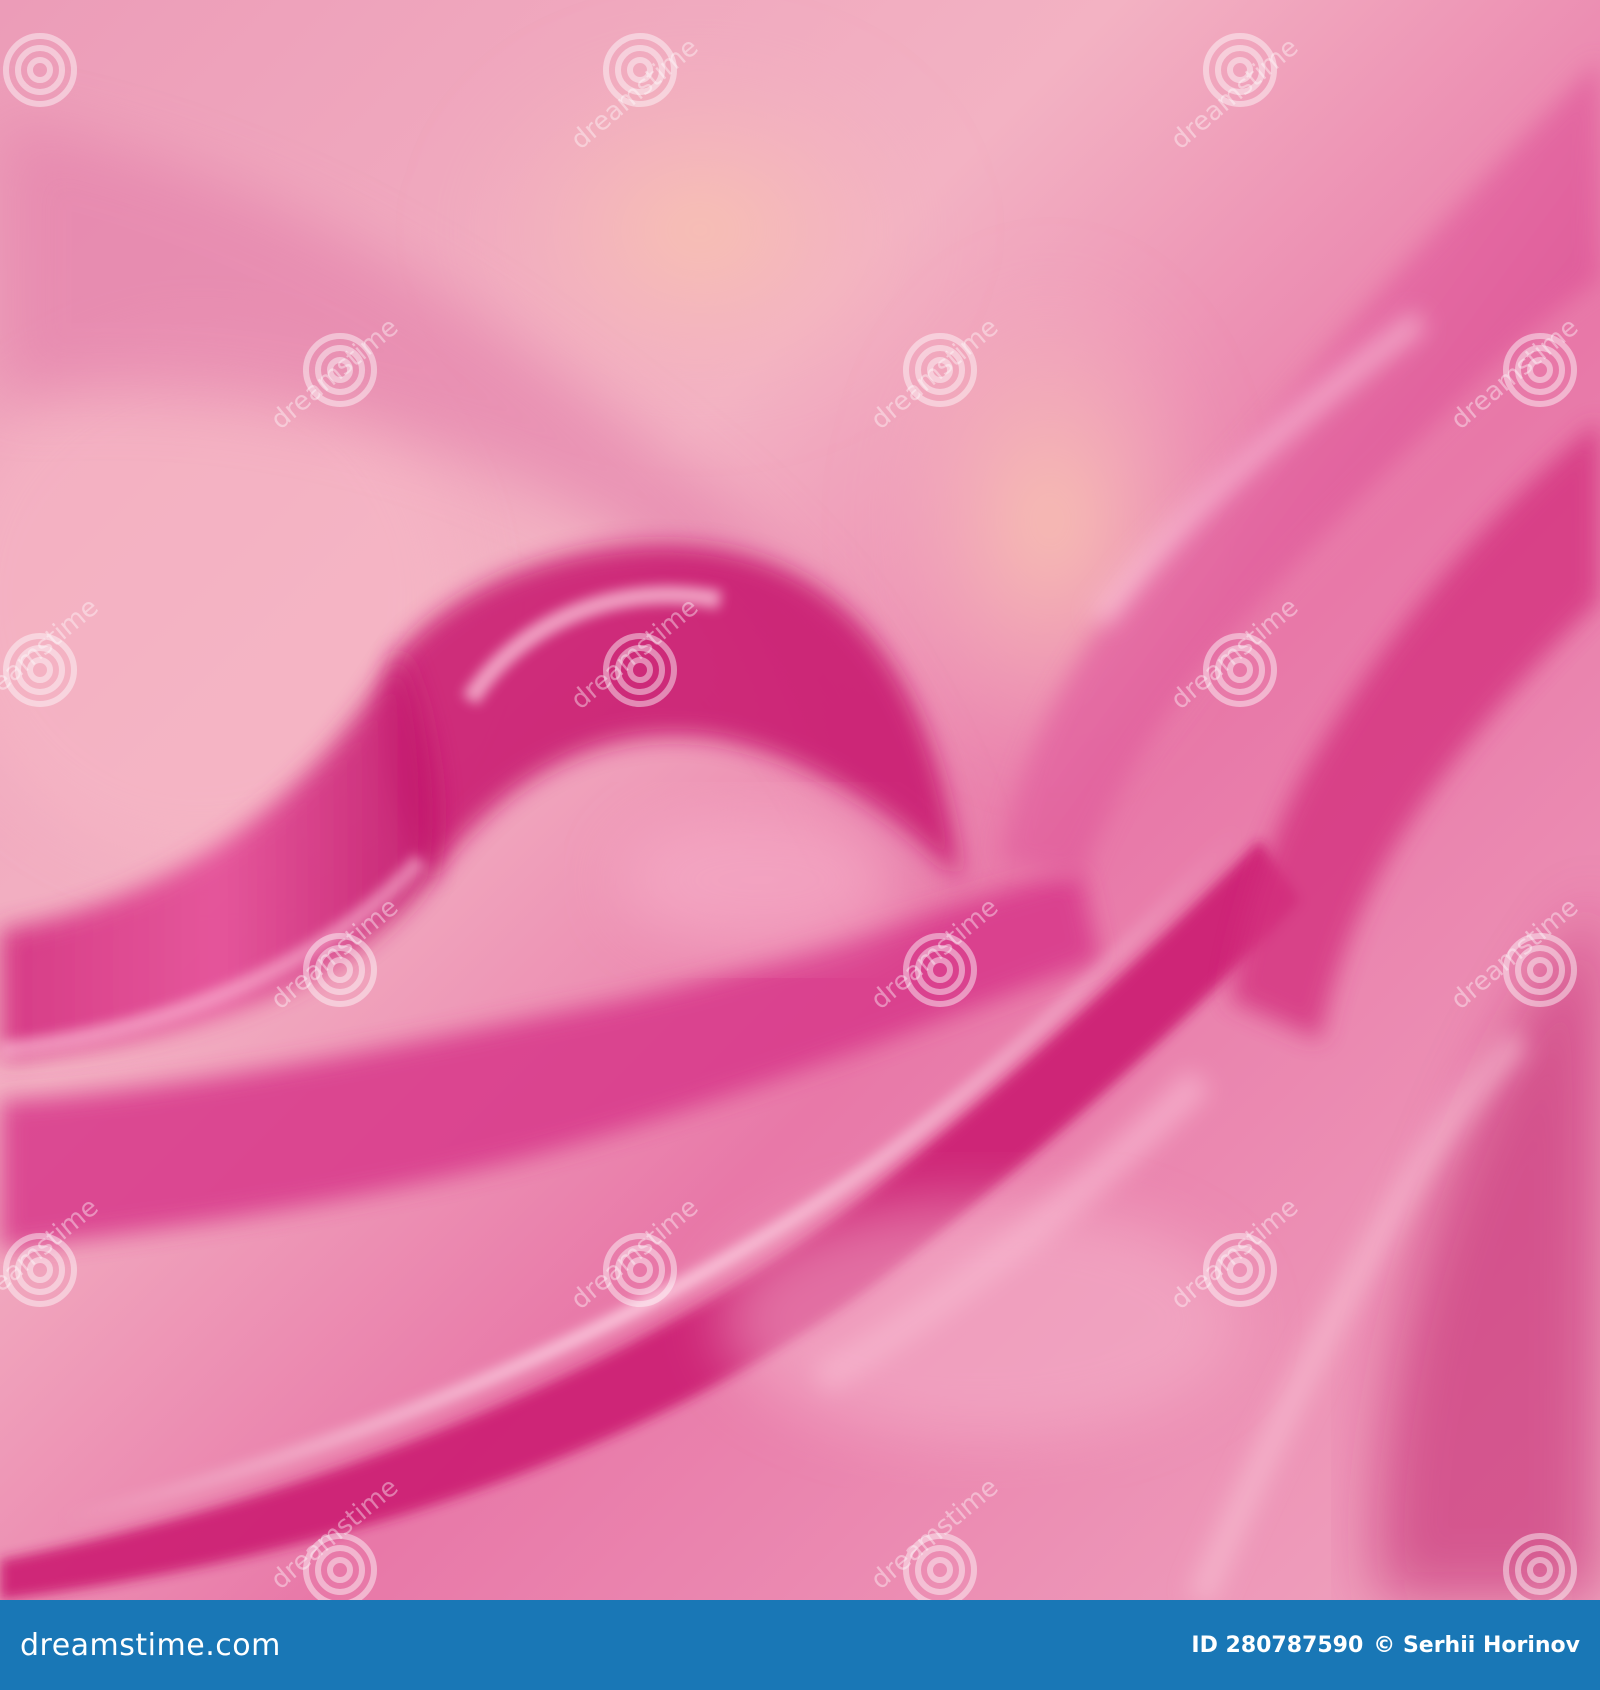  Describe the element at coordinates (1277, 1645) in the screenshot. I see `image-id: ID 280787590` at that location.